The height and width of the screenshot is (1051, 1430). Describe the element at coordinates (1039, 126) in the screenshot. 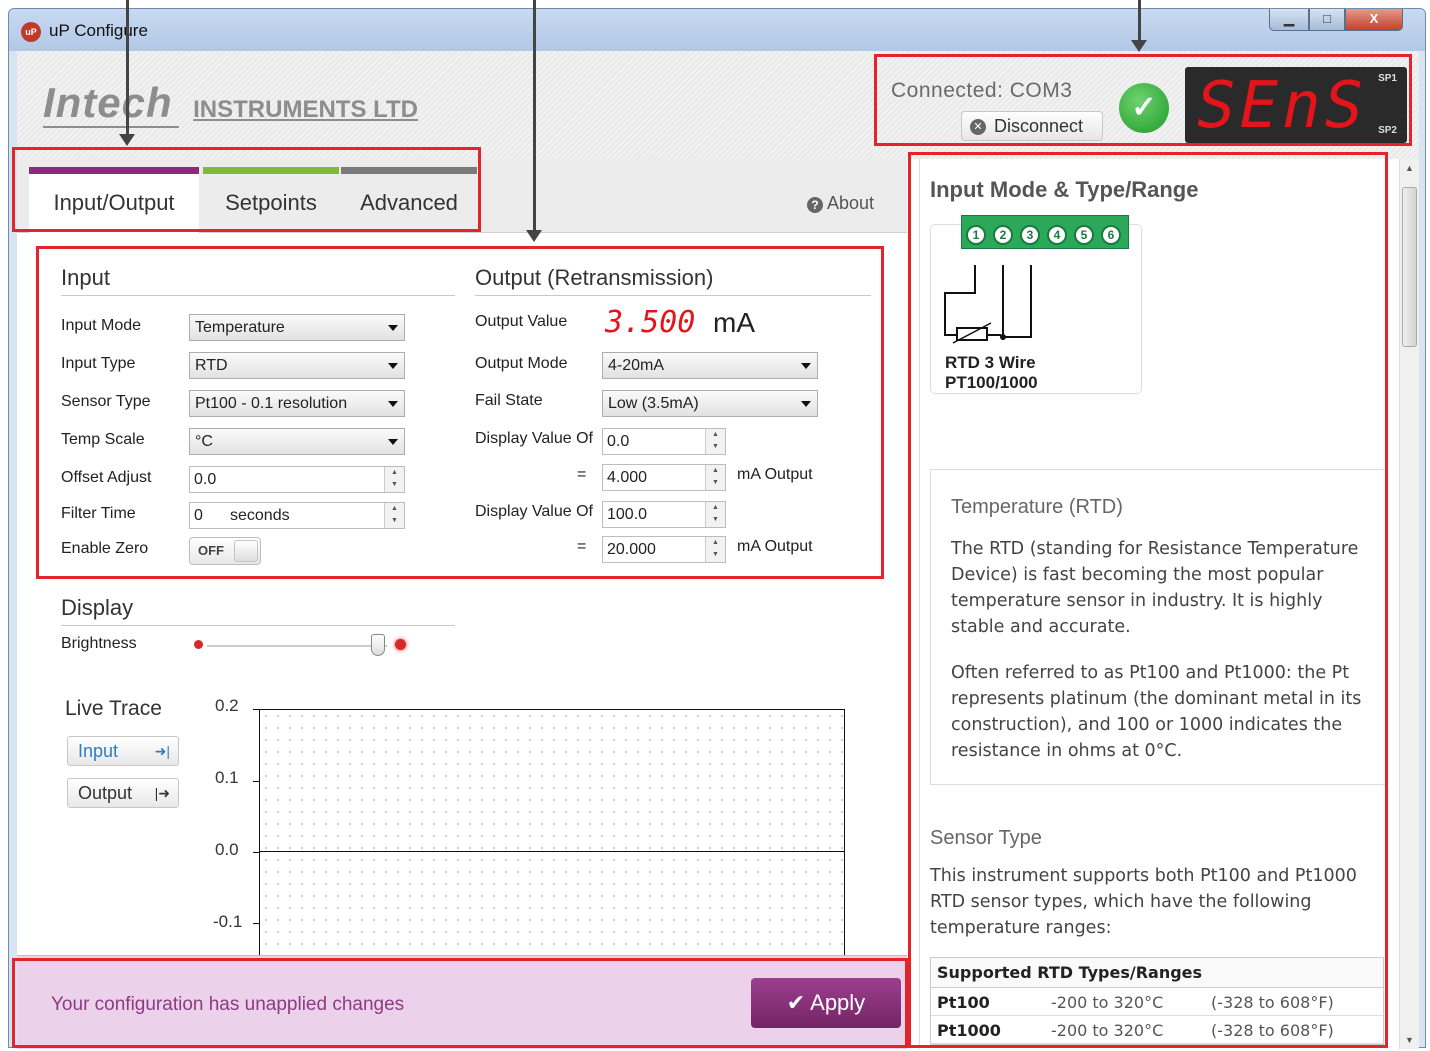

I see `disconnect-label: Disconnect` at that location.